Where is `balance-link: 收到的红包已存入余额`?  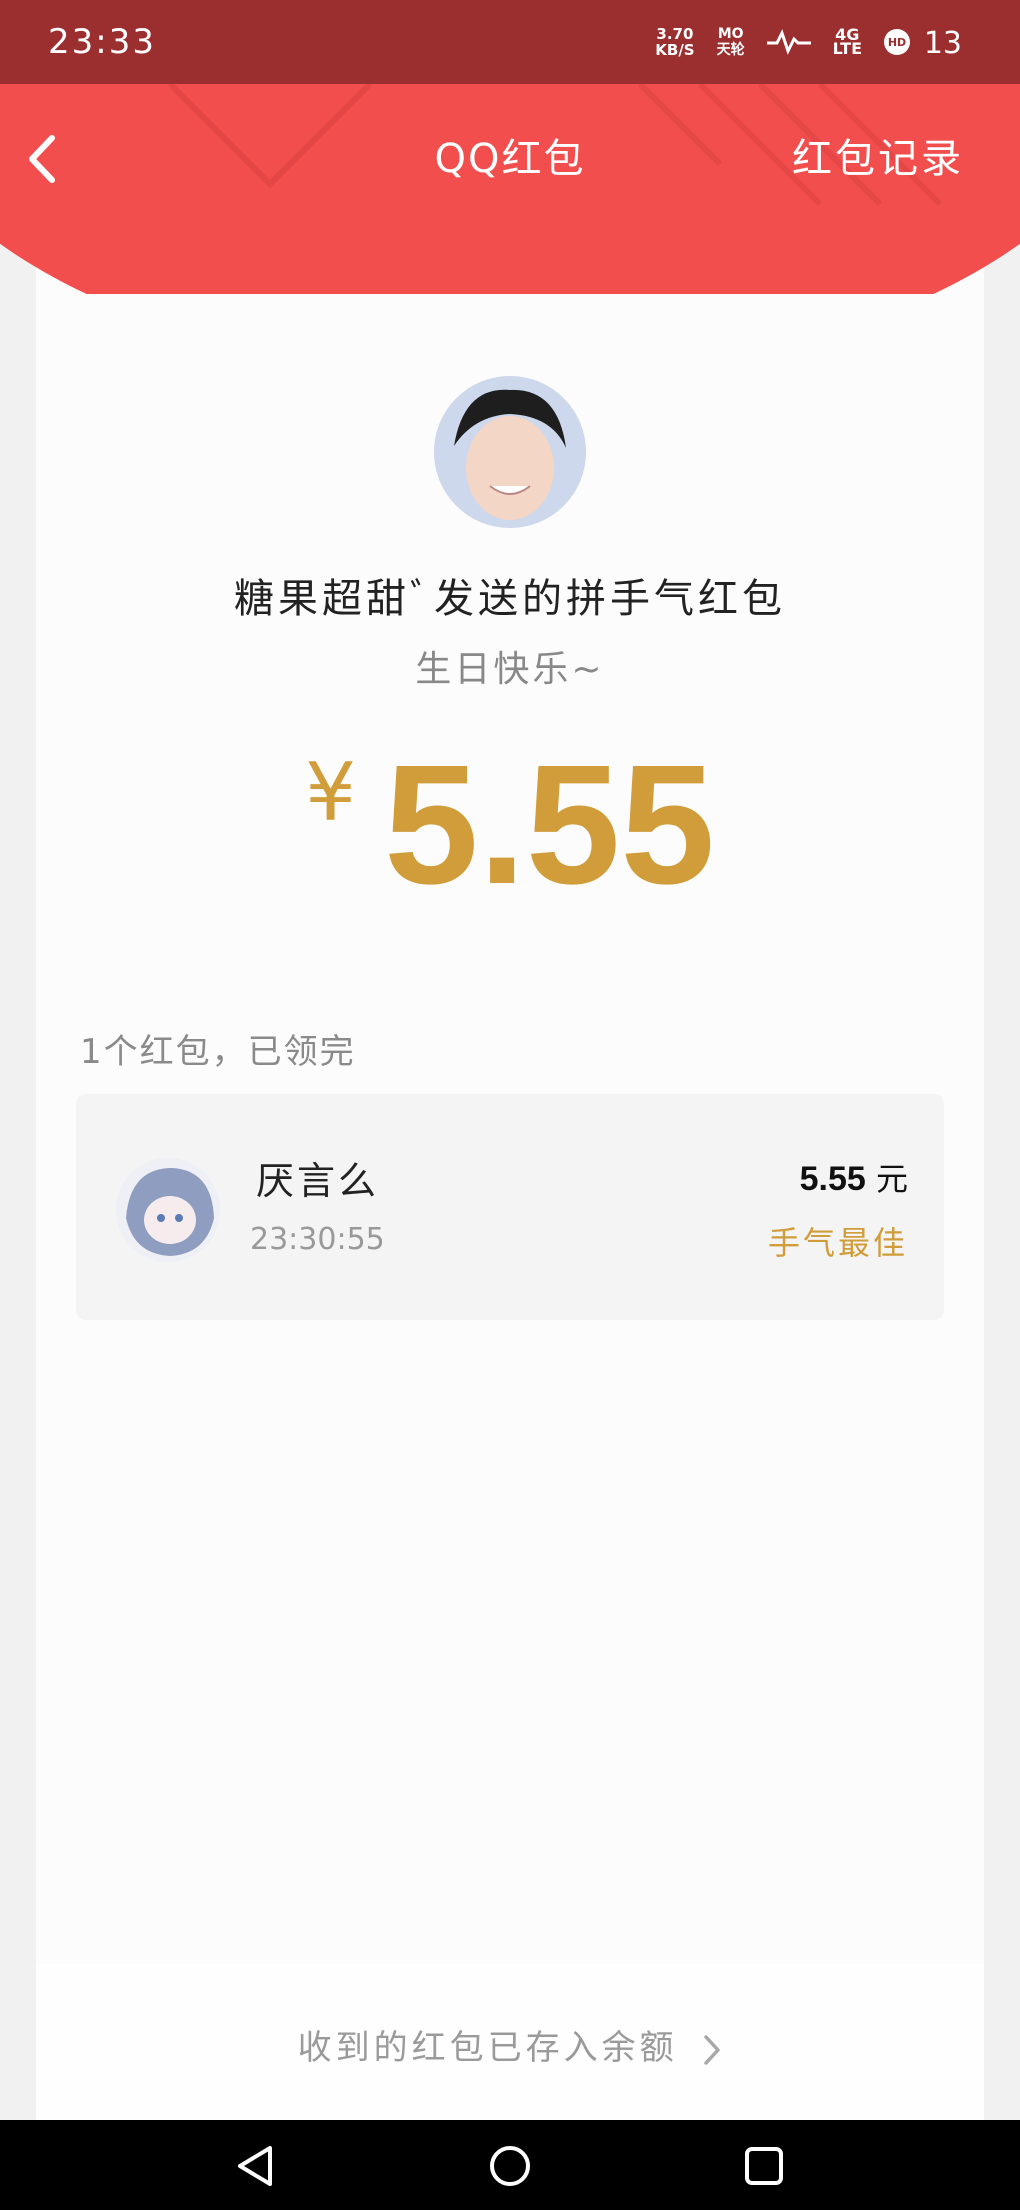
balance-link: 收到的红包已存入余额 is located at coordinates (510, 2044).